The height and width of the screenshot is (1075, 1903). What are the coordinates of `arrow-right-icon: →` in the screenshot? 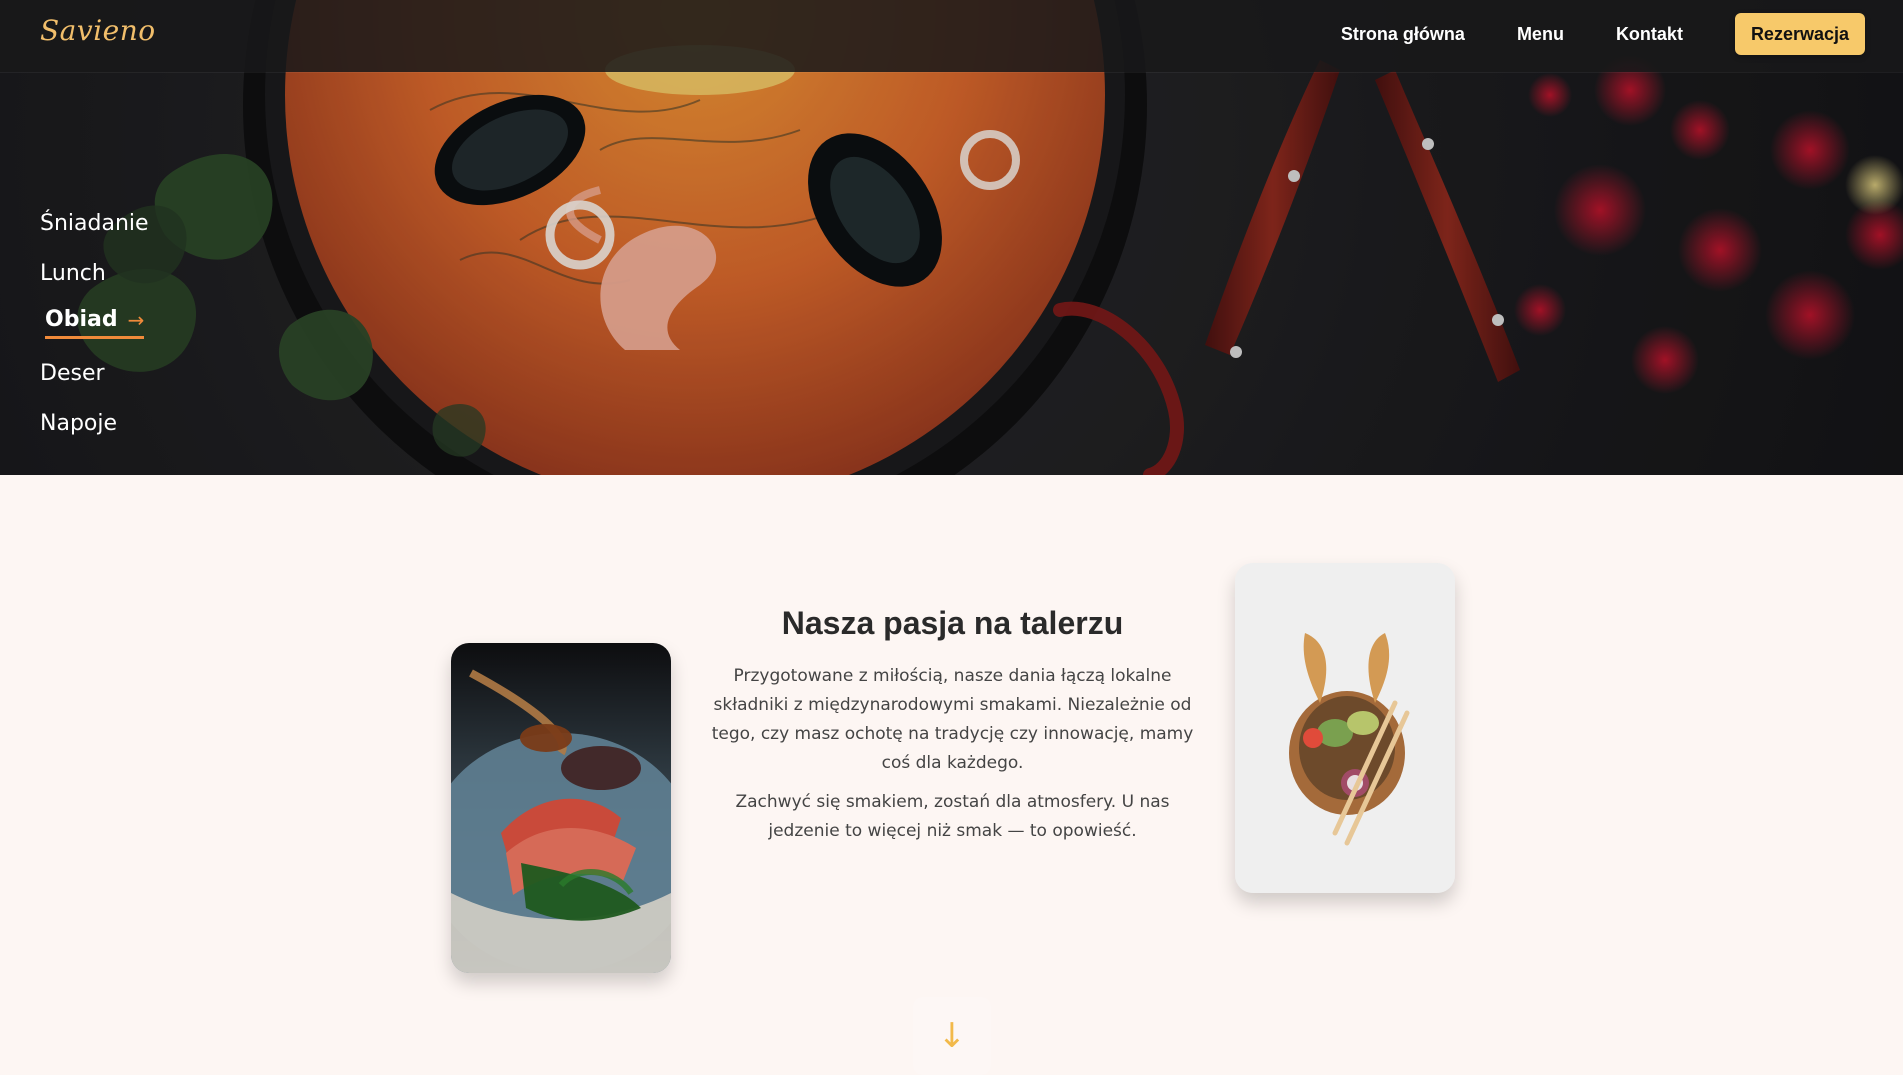 It's located at (136, 319).